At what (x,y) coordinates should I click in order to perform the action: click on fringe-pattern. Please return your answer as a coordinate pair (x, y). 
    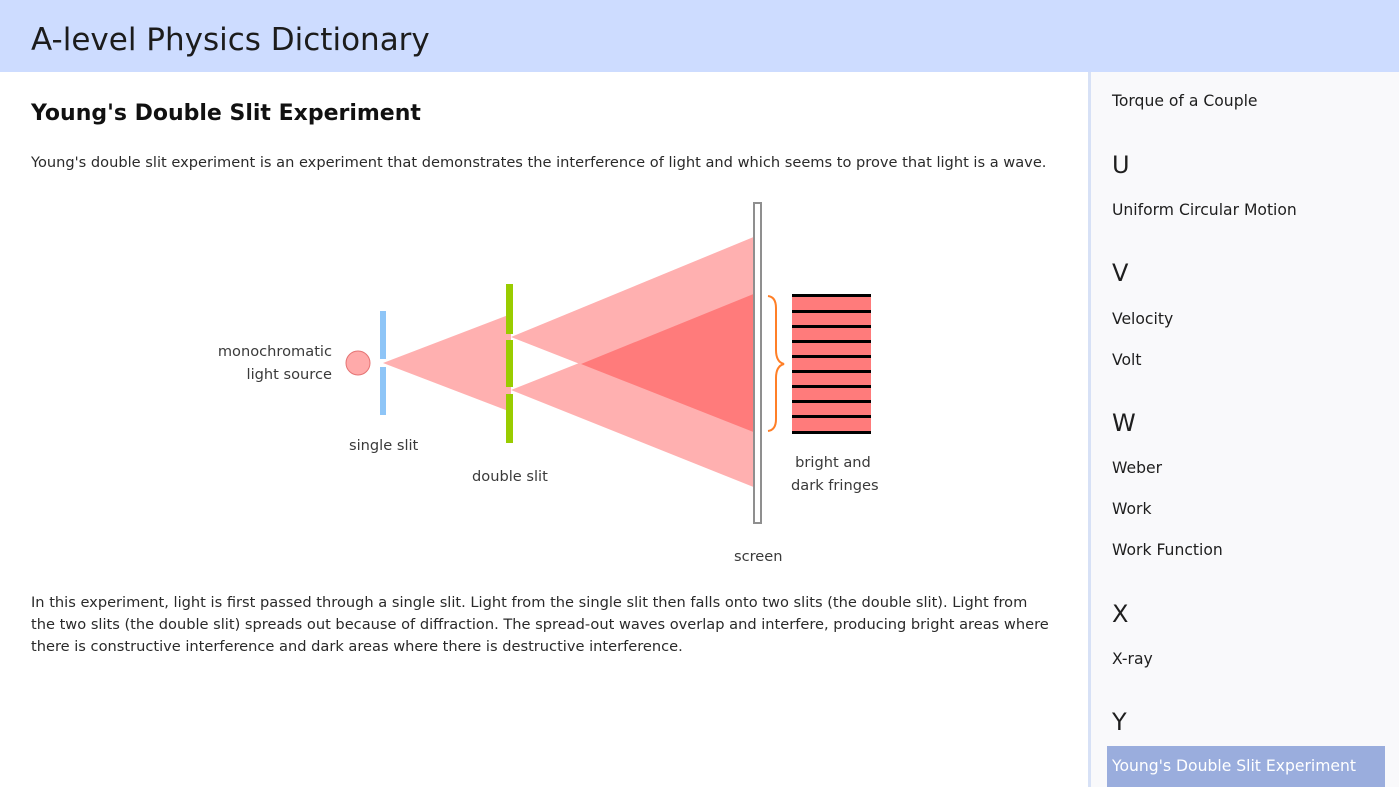
    Looking at the image, I should click on (831, 364).